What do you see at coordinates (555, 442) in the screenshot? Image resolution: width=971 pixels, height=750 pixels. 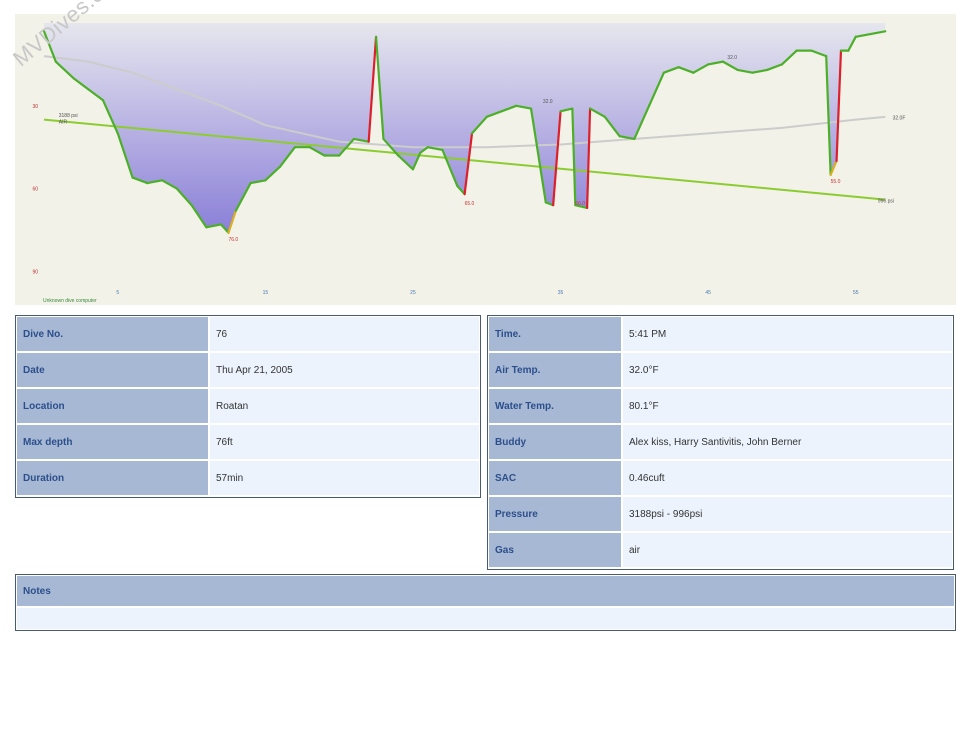 I see `dive-detail-label: Buddy` at bounding box center [555, 442].